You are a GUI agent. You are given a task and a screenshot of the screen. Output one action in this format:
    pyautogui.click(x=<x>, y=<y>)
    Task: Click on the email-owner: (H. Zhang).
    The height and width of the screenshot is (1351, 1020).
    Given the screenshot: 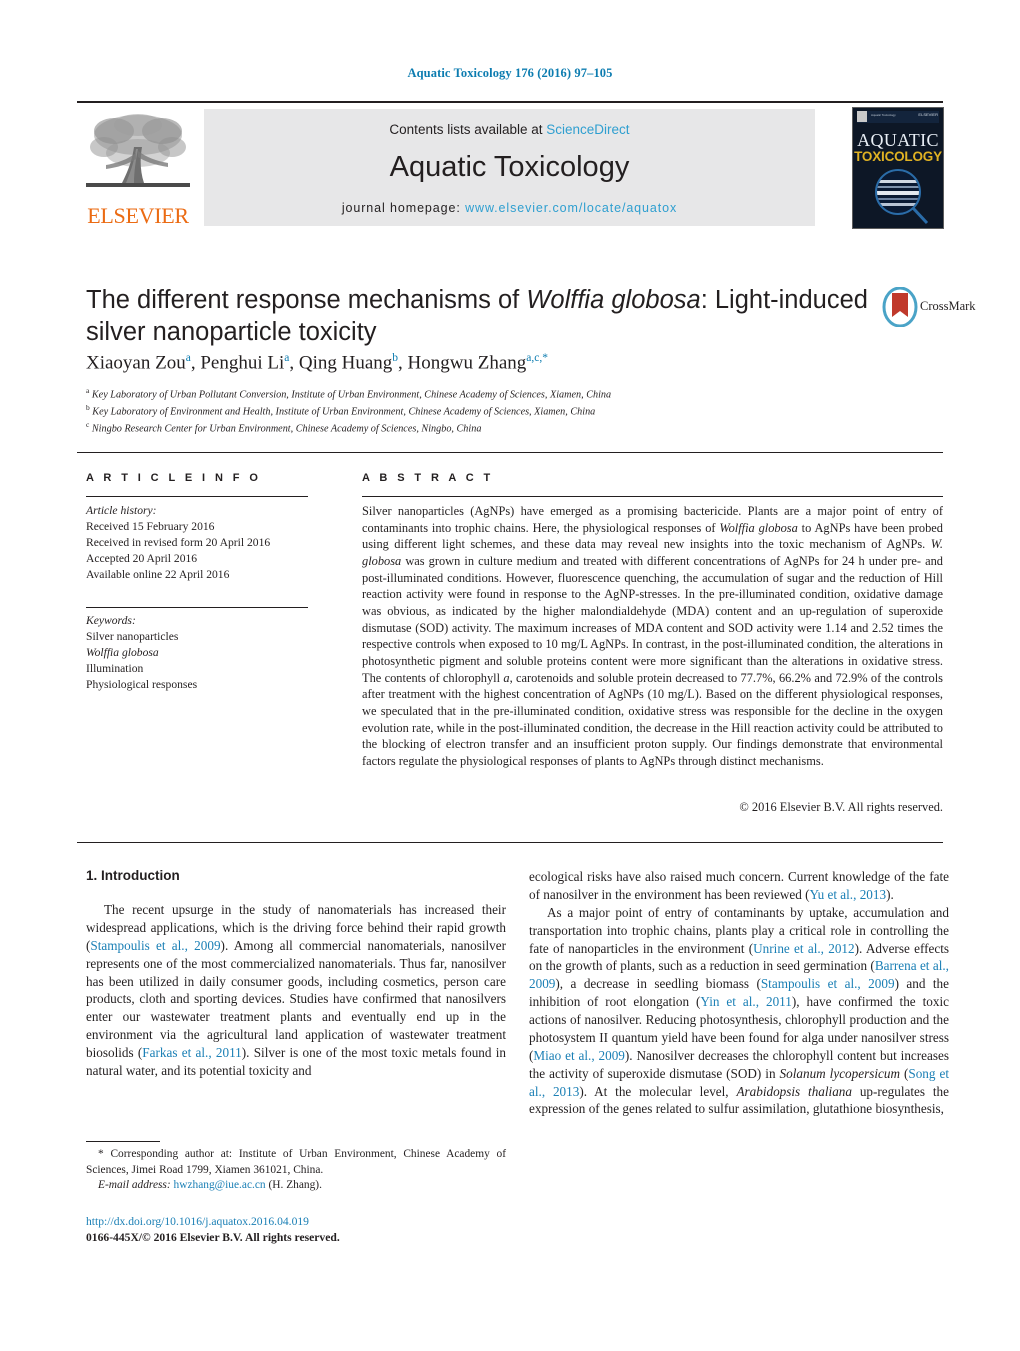 What is the action you would take?
    pyautogui.click(x=295, y=1185)
    